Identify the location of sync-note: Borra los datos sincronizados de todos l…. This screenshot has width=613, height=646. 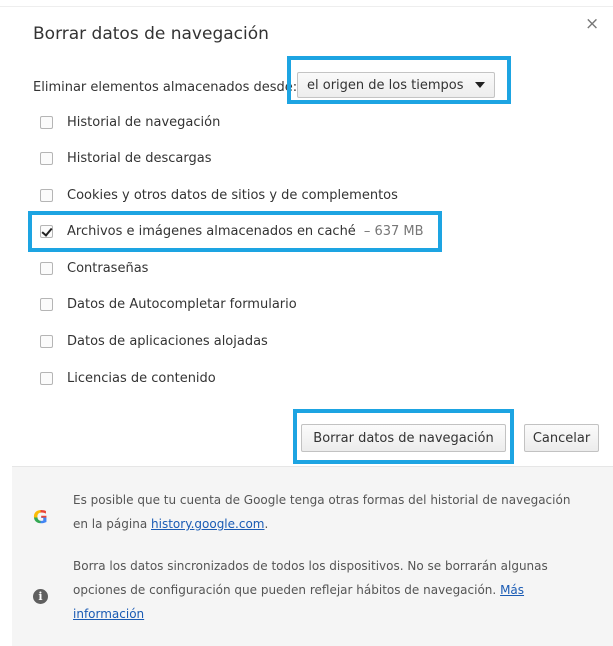
(310, 590).